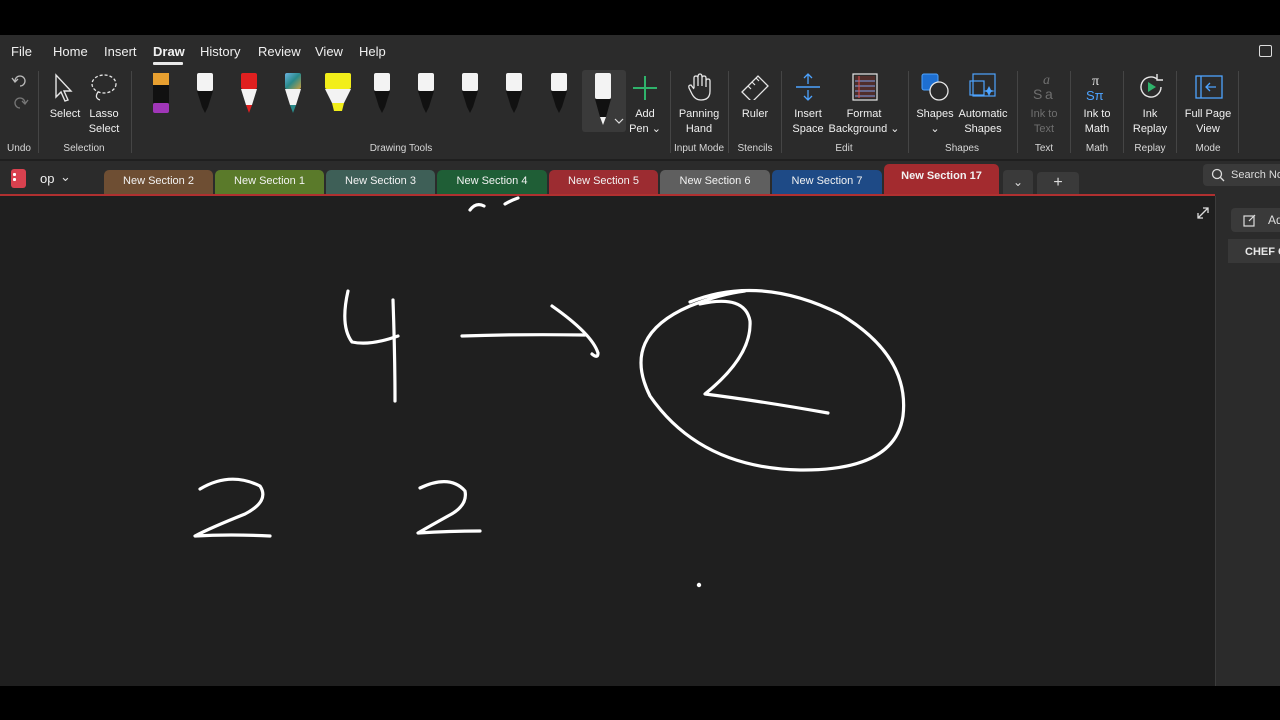  Describe the element at coordinates (934, 122) in the screenshot. I see `shapes-button: Shapes ⌄` at that location.